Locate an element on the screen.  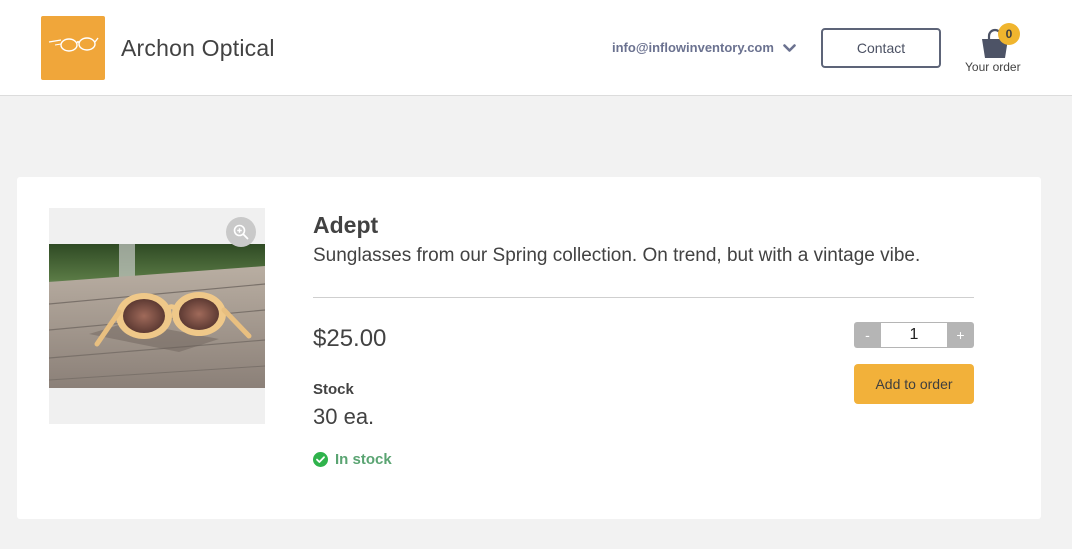
glasses-logo-icon is located at coordinates (73, 44).